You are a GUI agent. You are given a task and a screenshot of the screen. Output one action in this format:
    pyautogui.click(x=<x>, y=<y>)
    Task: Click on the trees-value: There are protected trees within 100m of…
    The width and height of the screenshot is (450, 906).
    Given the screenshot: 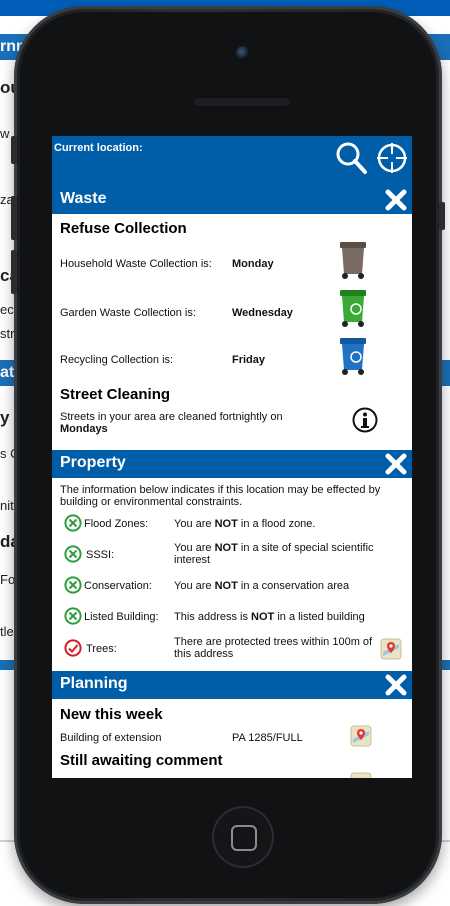 What is the action you would take?
    pyautogui.click(x=273, y=648)
    